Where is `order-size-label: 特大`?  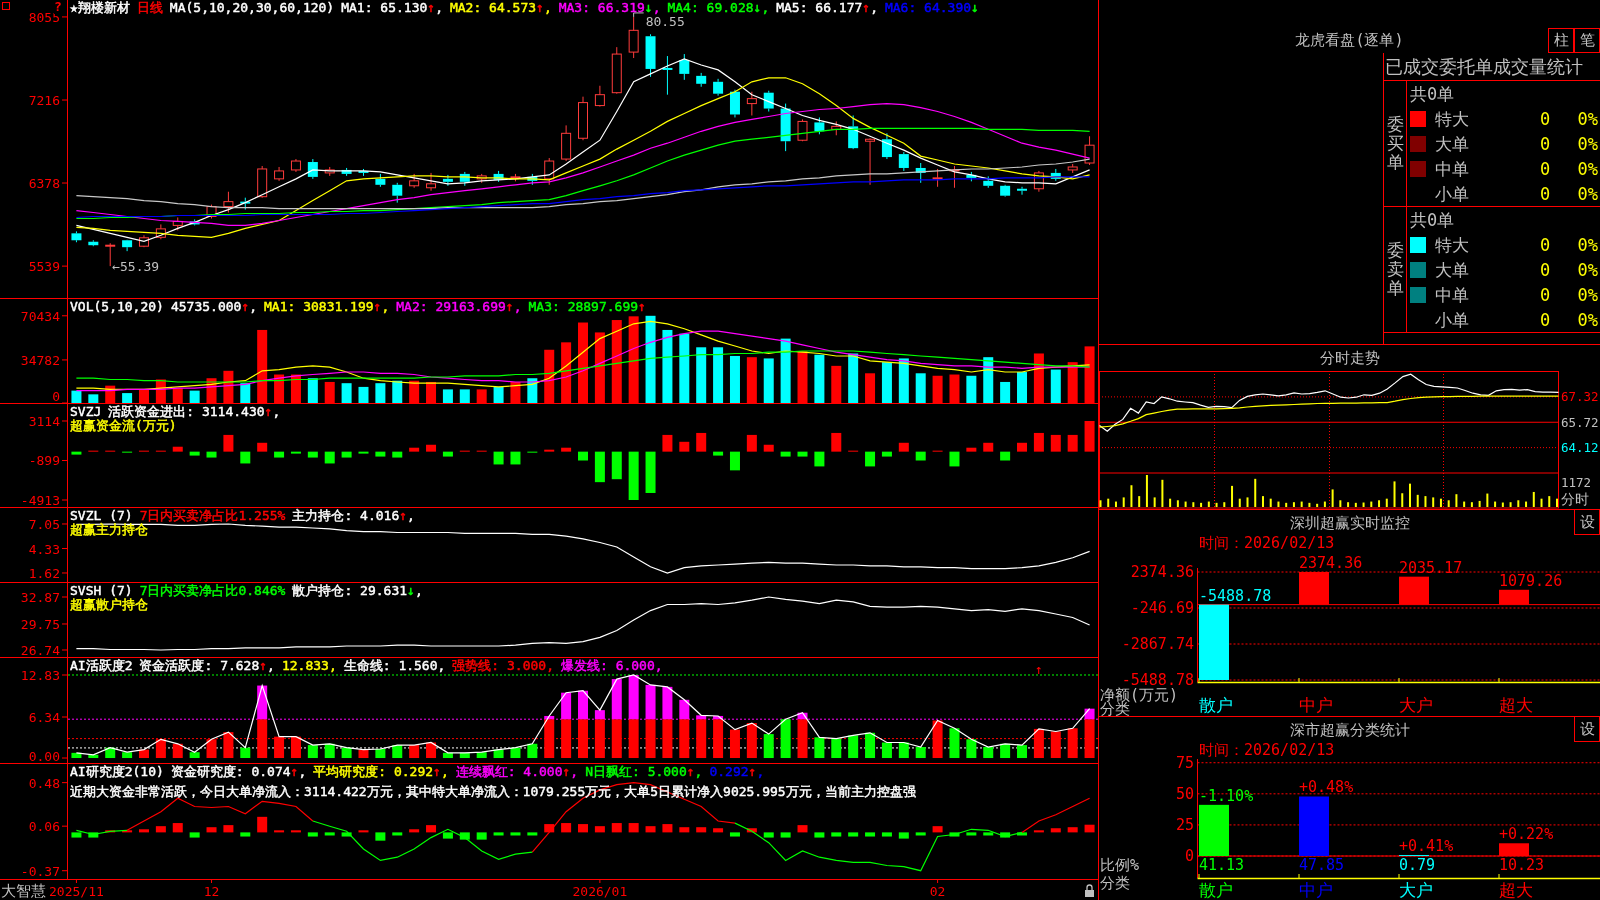 order-size-label: 特大 is located at coordinates (1452, 244).